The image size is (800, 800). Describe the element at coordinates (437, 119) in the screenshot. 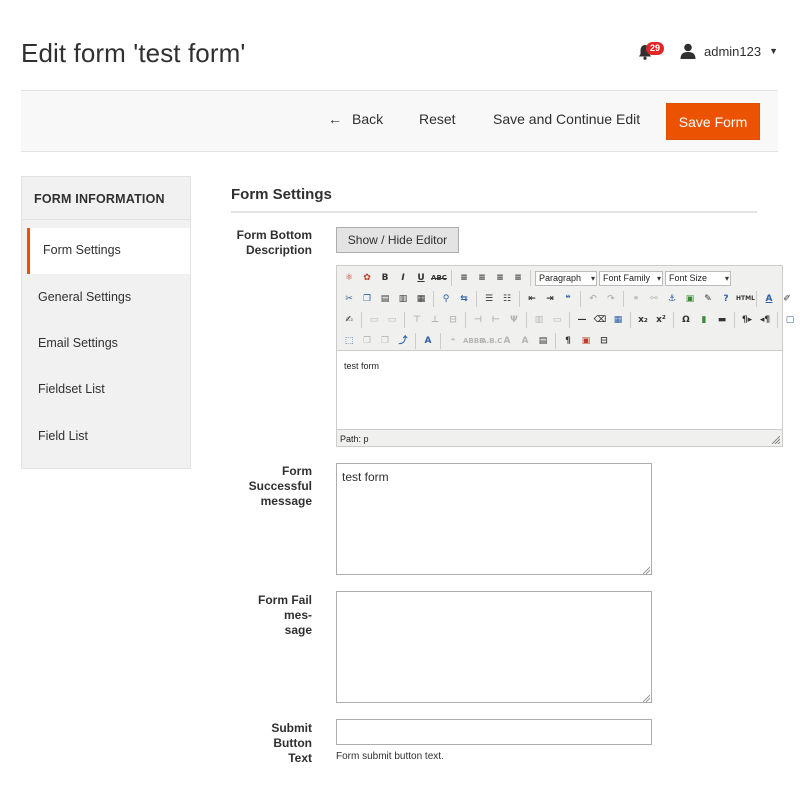

I see `reset-button: Reset` at that location.